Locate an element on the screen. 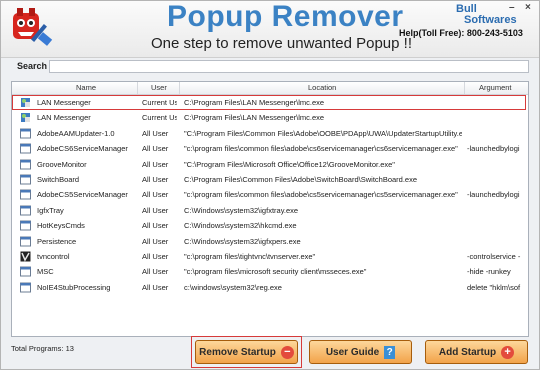 Image resolution: width=540 pixels, height=370 pixels. remove-startup-label: Remove Startup is located at coordinates (237, 352).